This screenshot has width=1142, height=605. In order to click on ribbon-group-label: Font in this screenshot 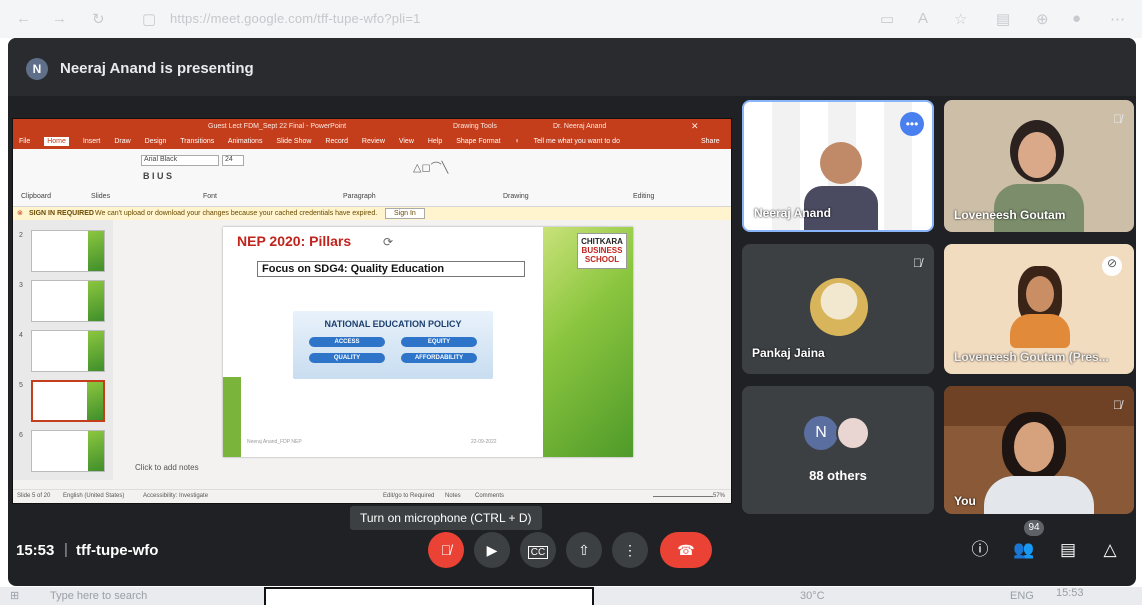, I will do `click(210, 196)`.